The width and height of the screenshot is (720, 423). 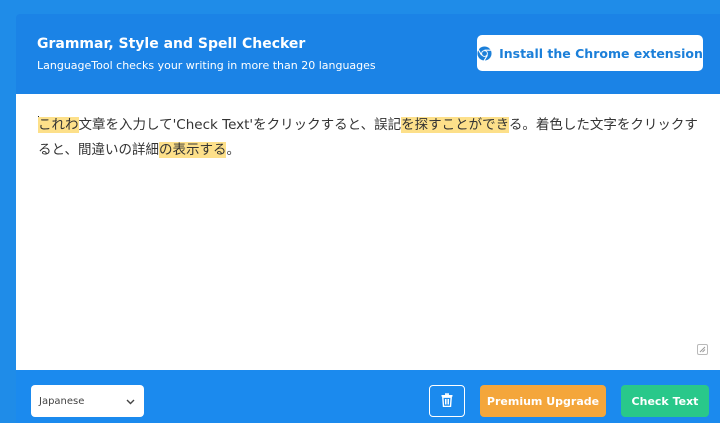 What do you see at coordinates (58, 125) in the screenshot?
I see `flagged-error-highlight: これわ` at bounding box center [58, 125].